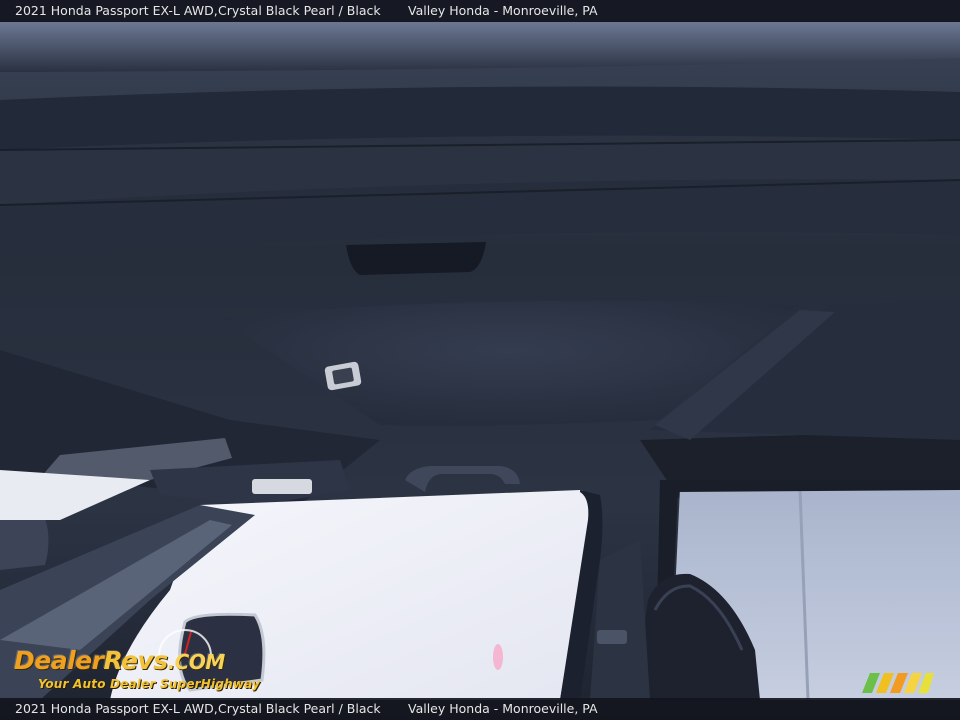  What do you see at coordinates (135, 660) in the screenshot?
I see `logo-revs-text: Revs` at bounding box center [135, 660].